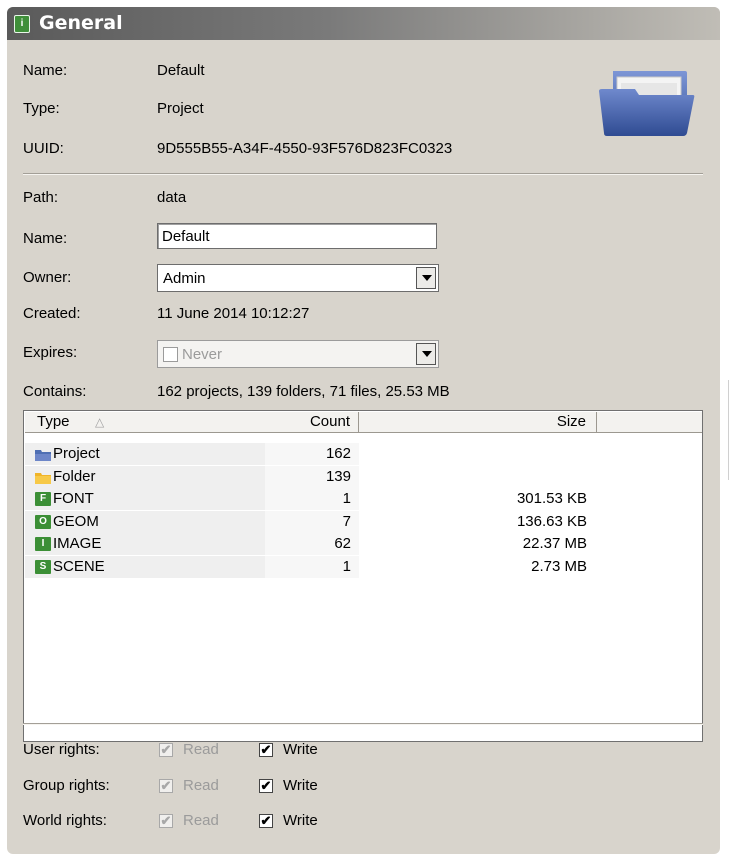  Describe the element at coordinates (166, 821) in the screenshot. I see `world-read-checkbox: ✔` at that location.